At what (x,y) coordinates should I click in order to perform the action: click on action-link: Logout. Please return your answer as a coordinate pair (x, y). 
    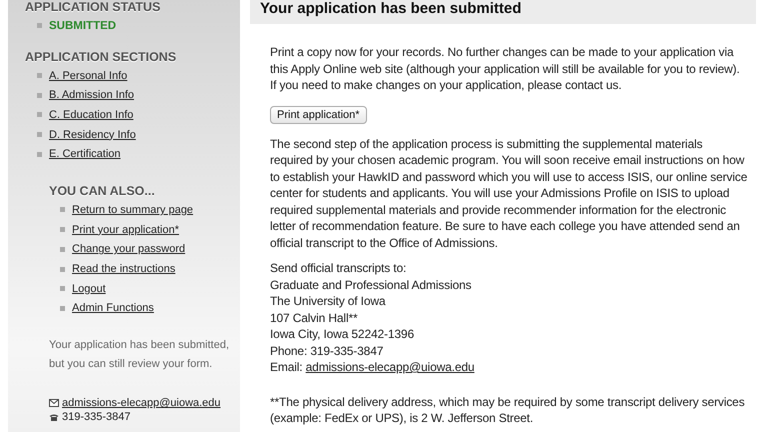
    Looking at the image, I should click on (89, 288).